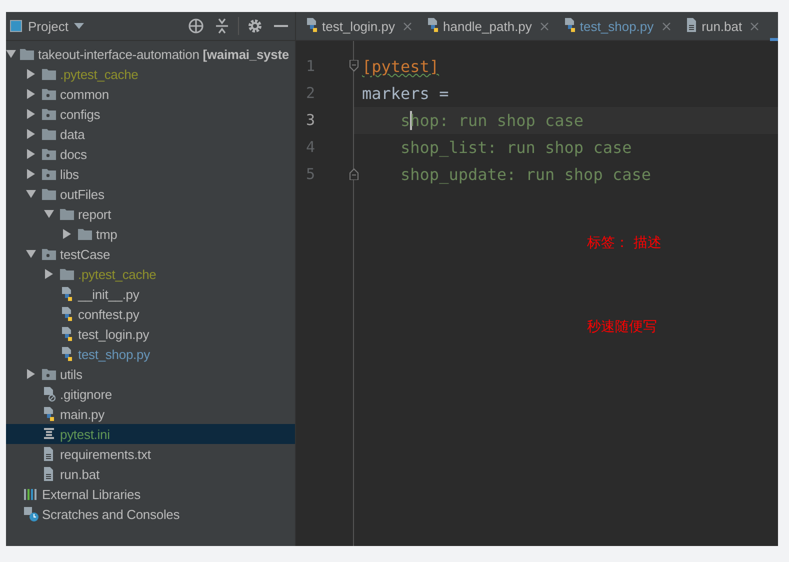 This screenshot has height=562, width=789. What do you see at coordinates (69, 174) in the screenshot?
I see `file-name: libs` at bounding box center [69, 174].